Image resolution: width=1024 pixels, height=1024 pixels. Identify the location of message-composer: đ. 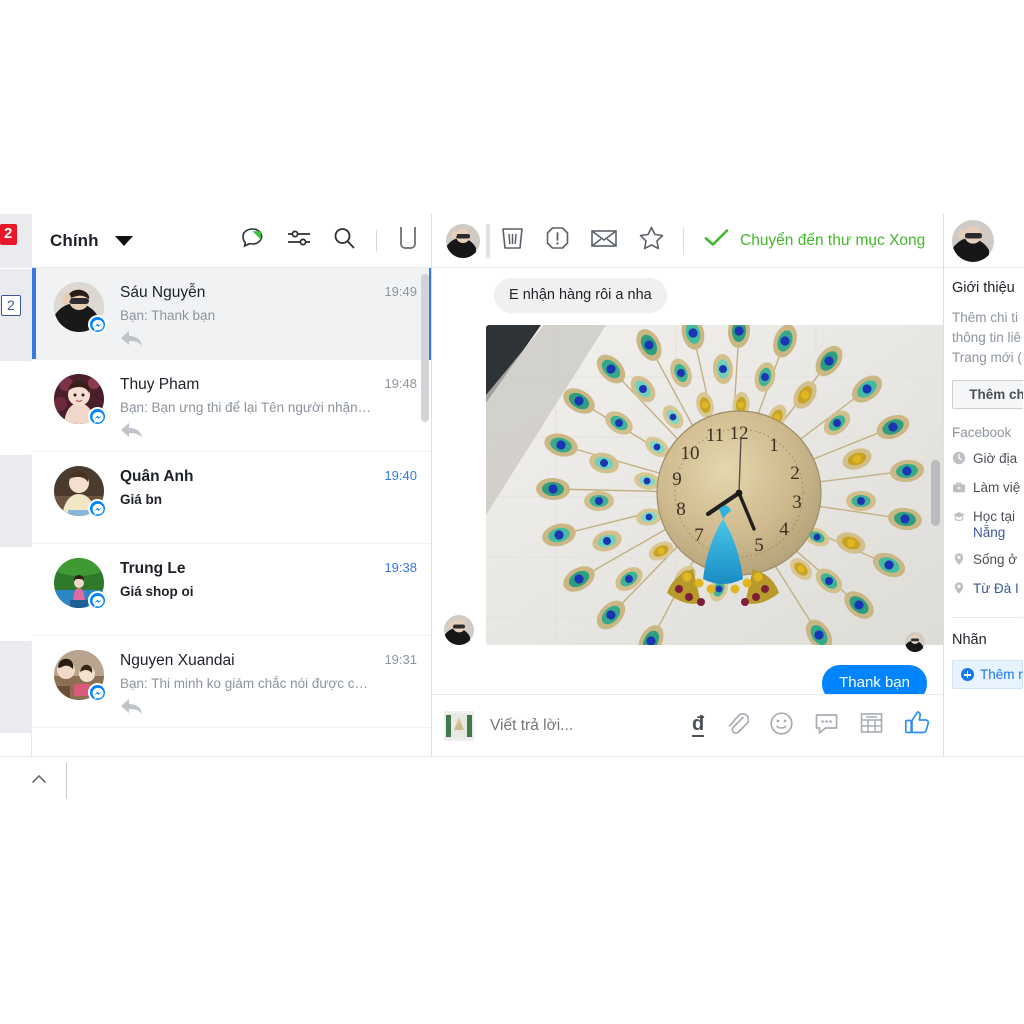
(687, 725).